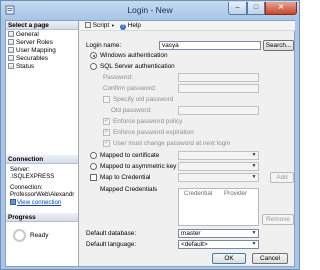  I want to click on old-password-input, so click(218, 110).